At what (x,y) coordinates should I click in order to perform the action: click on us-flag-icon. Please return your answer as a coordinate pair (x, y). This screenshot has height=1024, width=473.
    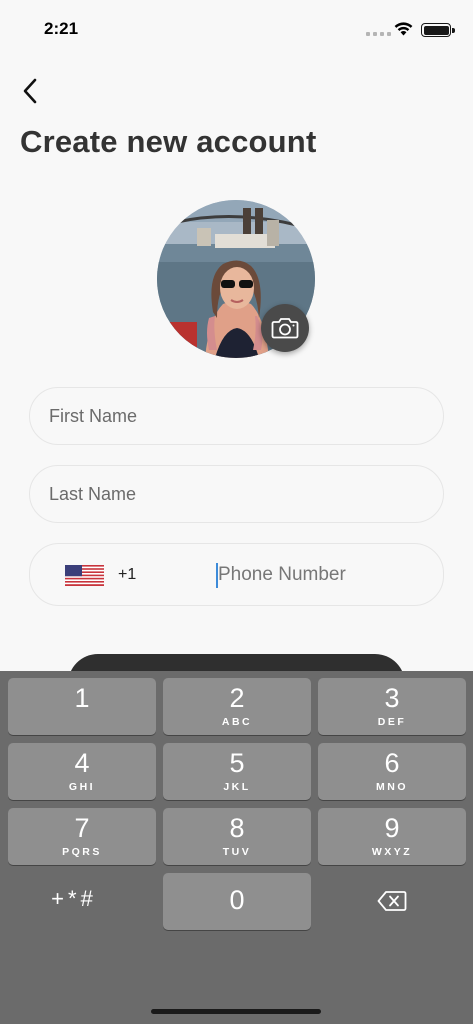
    Looking at the image, I should click on (84, 575).